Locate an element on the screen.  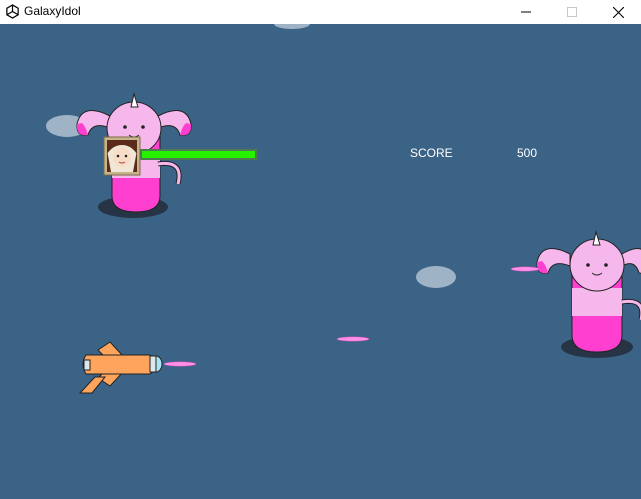
enemy-monster is located at coordinates (588, 294).